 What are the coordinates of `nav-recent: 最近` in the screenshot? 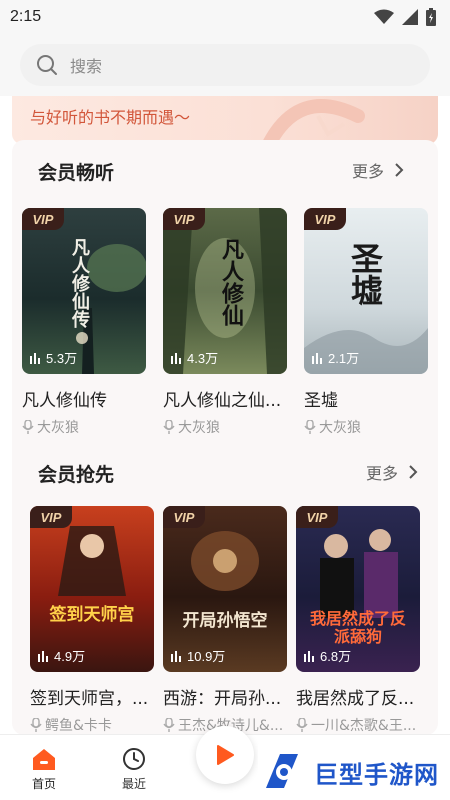 It's located at (134, 769).